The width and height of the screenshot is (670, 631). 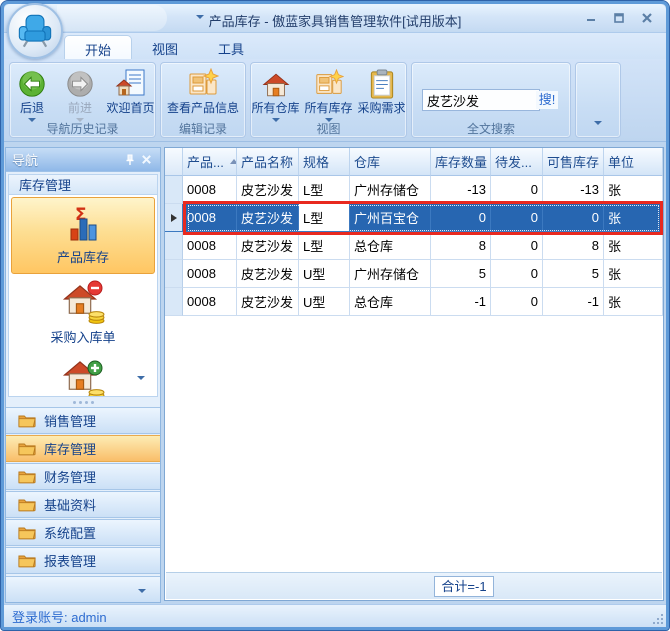 I want to click on sidebar-group-finance: 财务管理, so click(x=83, y=476).